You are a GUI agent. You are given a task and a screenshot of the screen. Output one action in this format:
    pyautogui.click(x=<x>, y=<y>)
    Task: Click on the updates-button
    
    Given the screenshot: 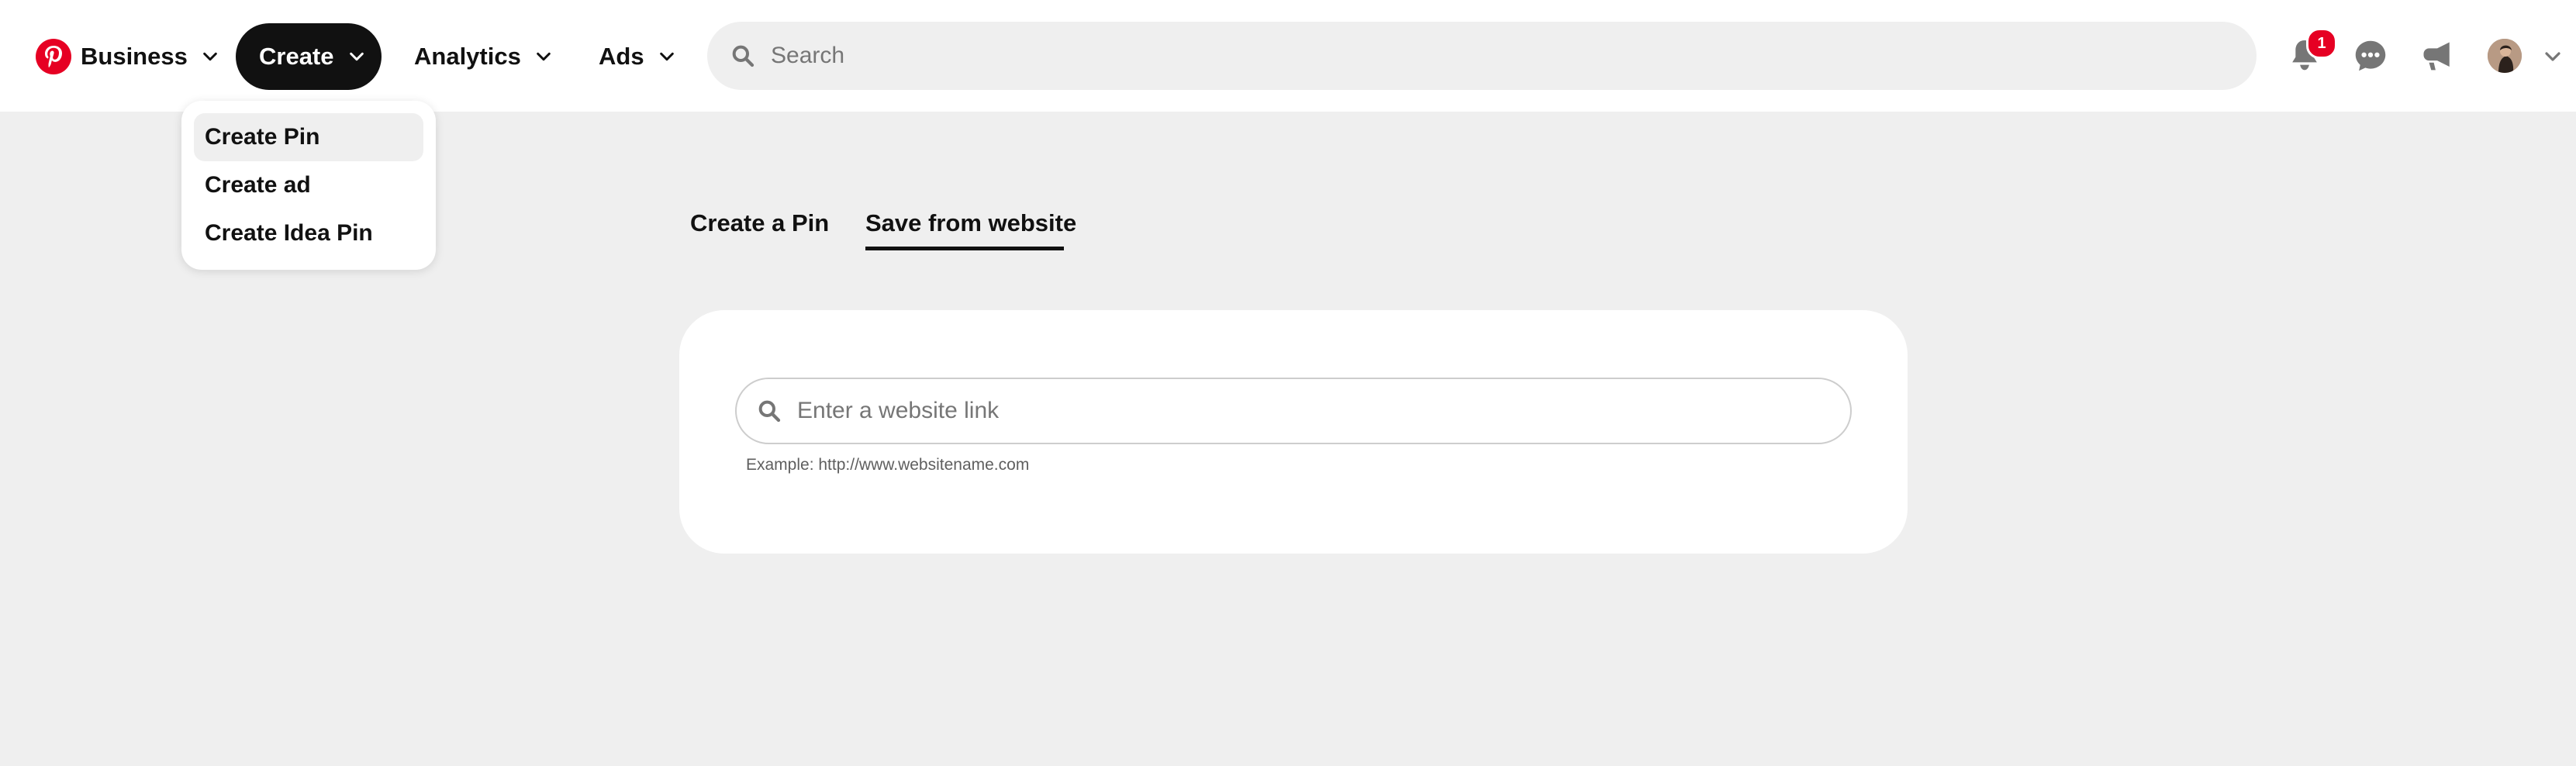 What is the action you would take?
    pyautogui.click(x=2437, y=56)
    